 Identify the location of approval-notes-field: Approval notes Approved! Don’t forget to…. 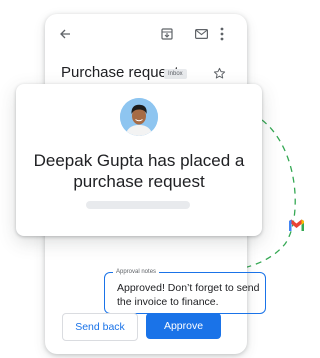
(185, 291).